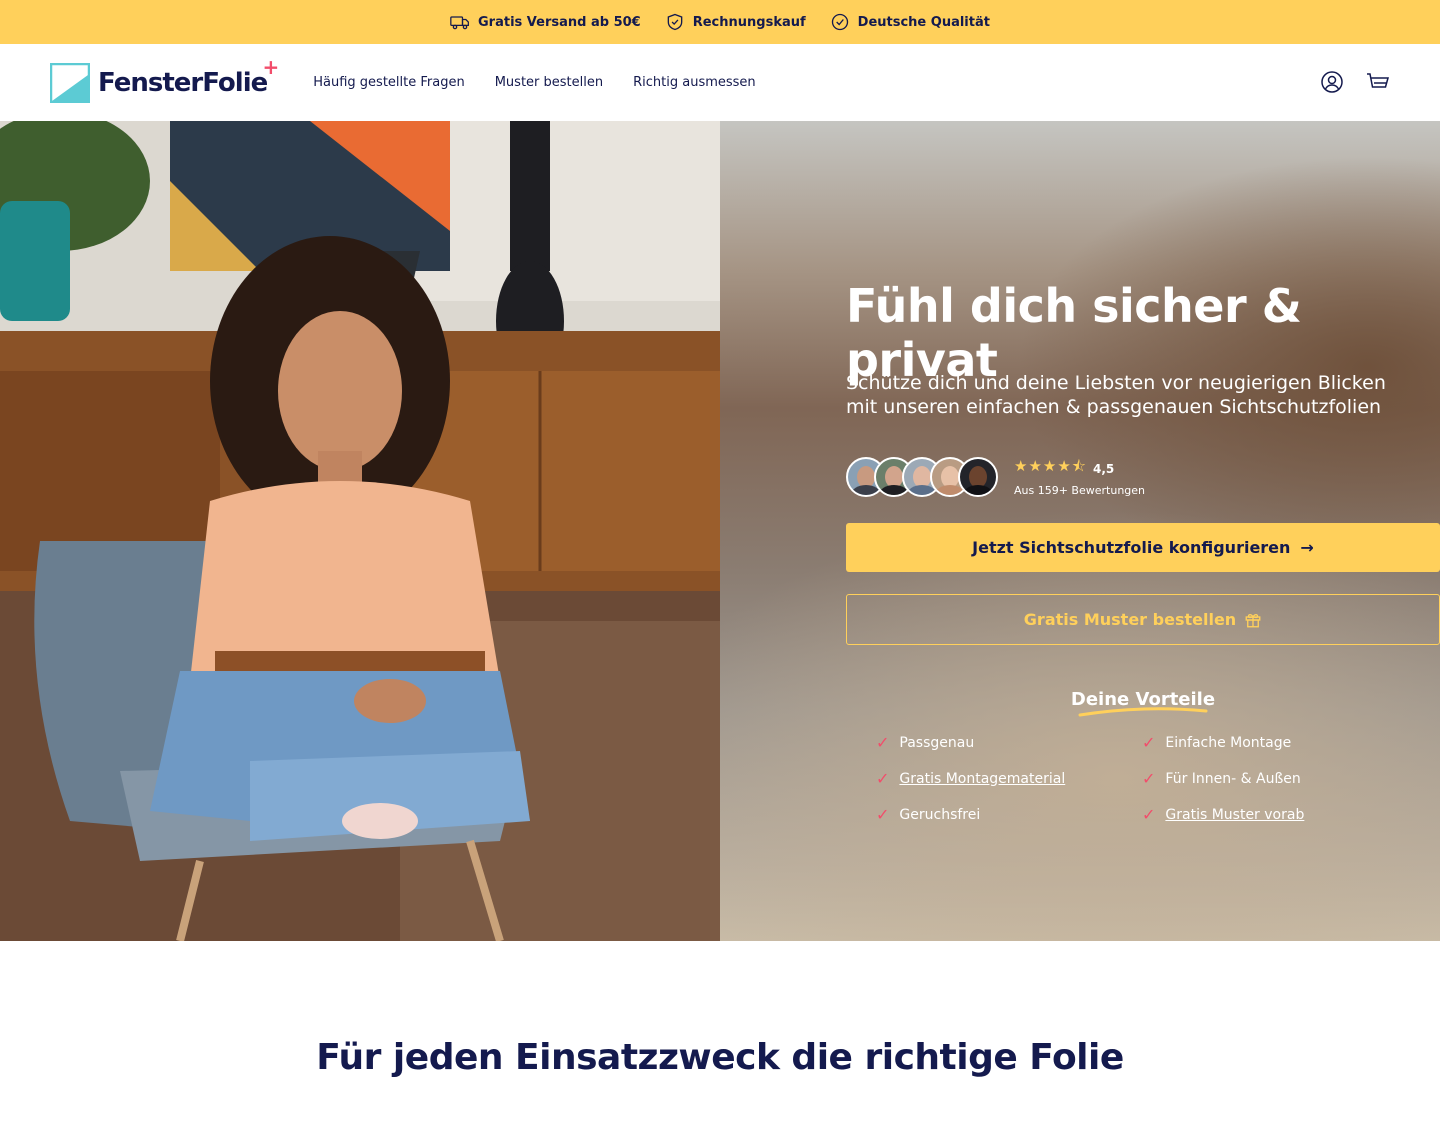 This screenshot has height=1123, width=1440. What do you see at coordinates (1253, 620) in the screenshot?
I see `gift-icon` at bounding box center [1253, 620].